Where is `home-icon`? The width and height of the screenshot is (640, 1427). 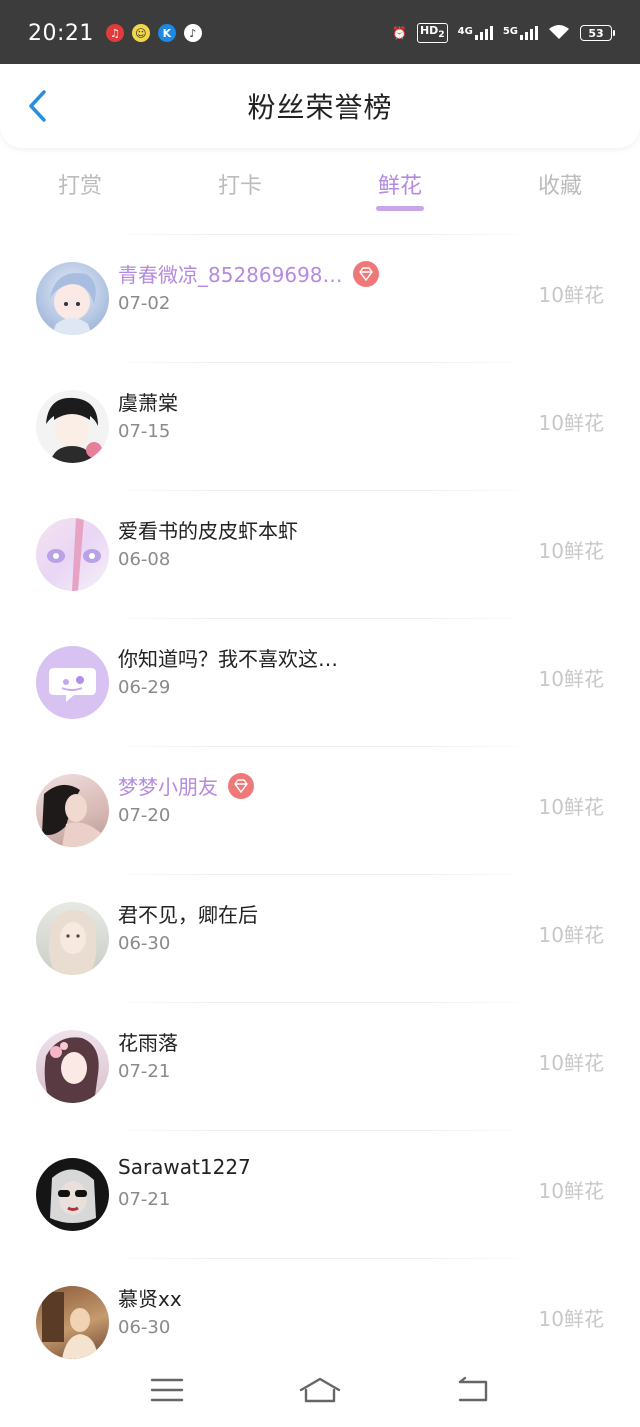 home-icon is located at coordinates (320, 1389).